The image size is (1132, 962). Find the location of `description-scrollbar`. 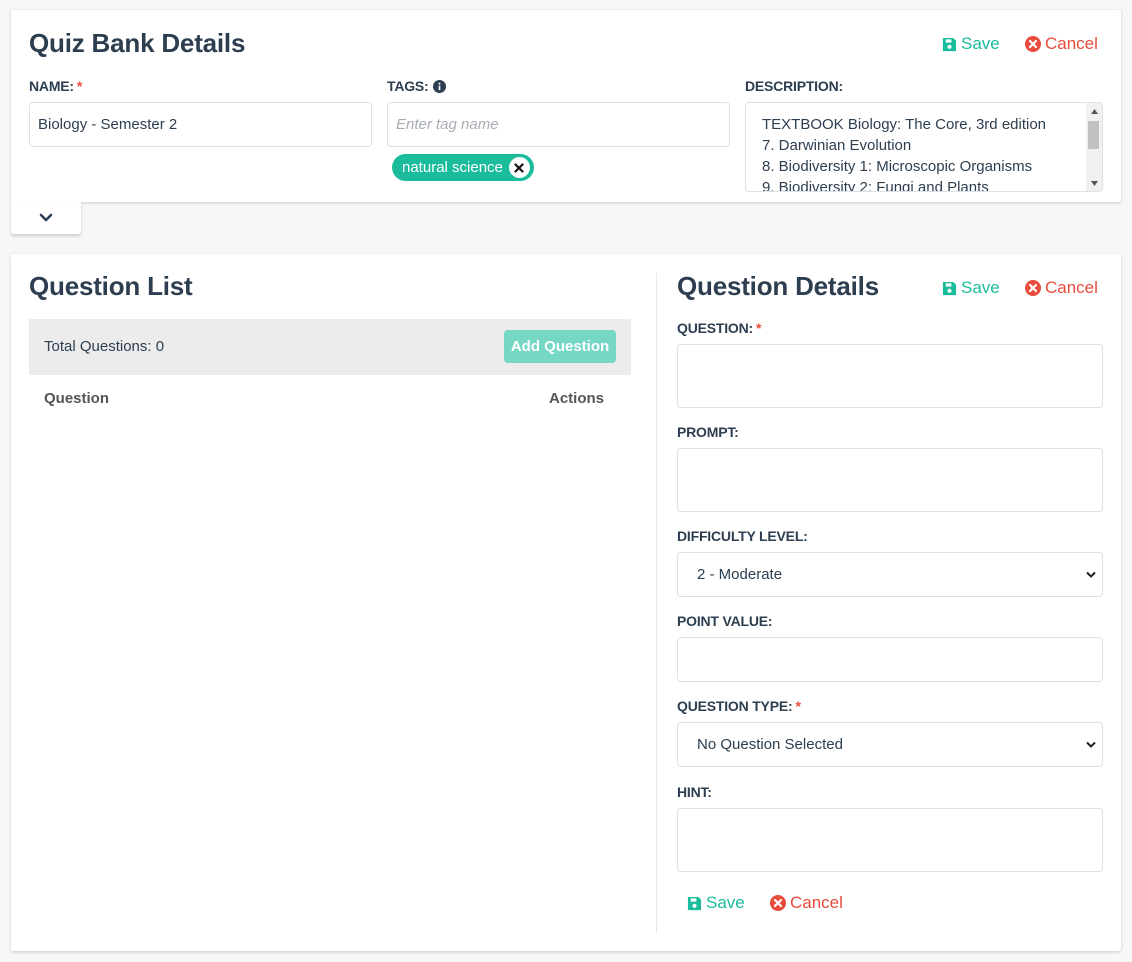

description-scrollbar is located at coordinates (1094, 147).